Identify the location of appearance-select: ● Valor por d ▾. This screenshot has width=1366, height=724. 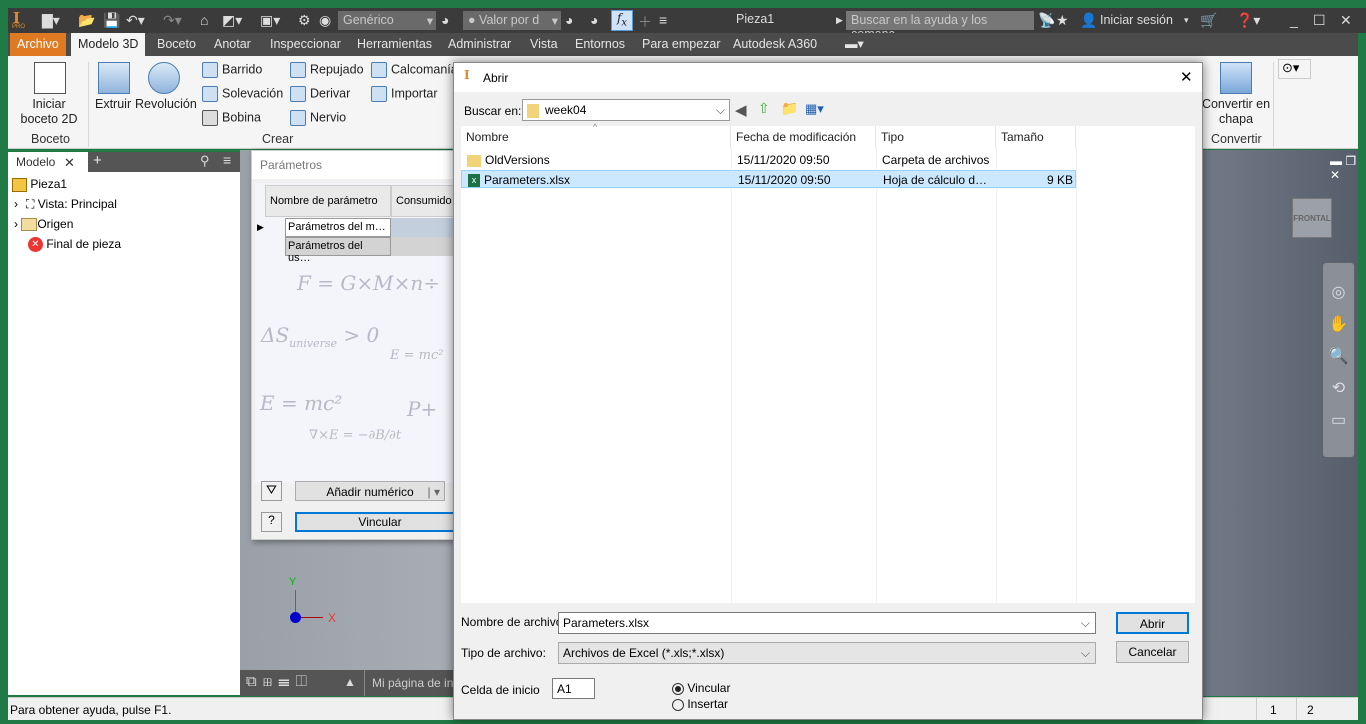
(512, 20).